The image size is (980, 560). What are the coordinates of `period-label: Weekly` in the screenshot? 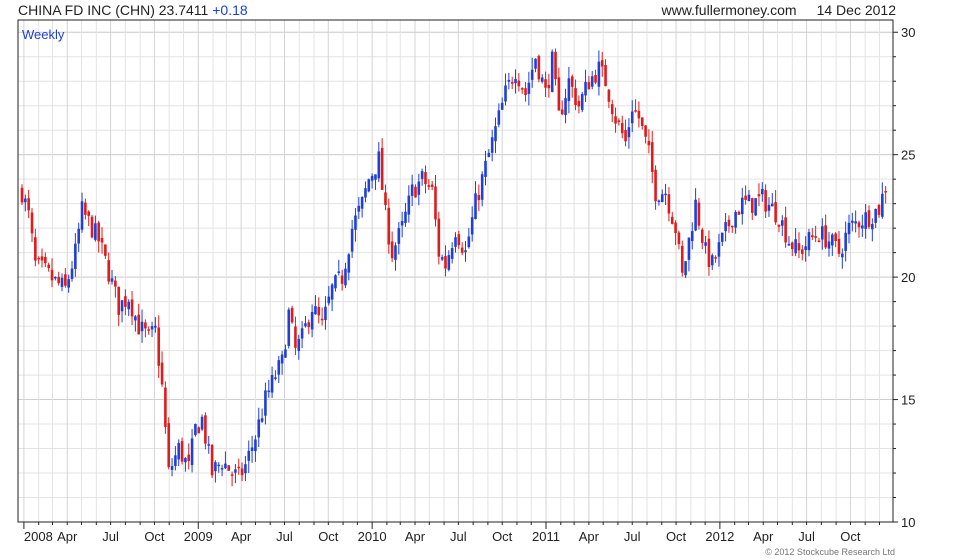 It's located at (43, 34).